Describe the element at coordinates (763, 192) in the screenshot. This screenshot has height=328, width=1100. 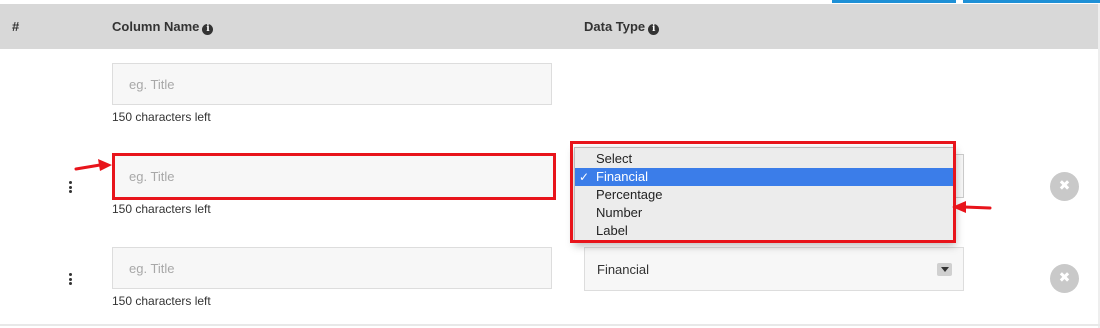
I see `highlight-box` at that location.